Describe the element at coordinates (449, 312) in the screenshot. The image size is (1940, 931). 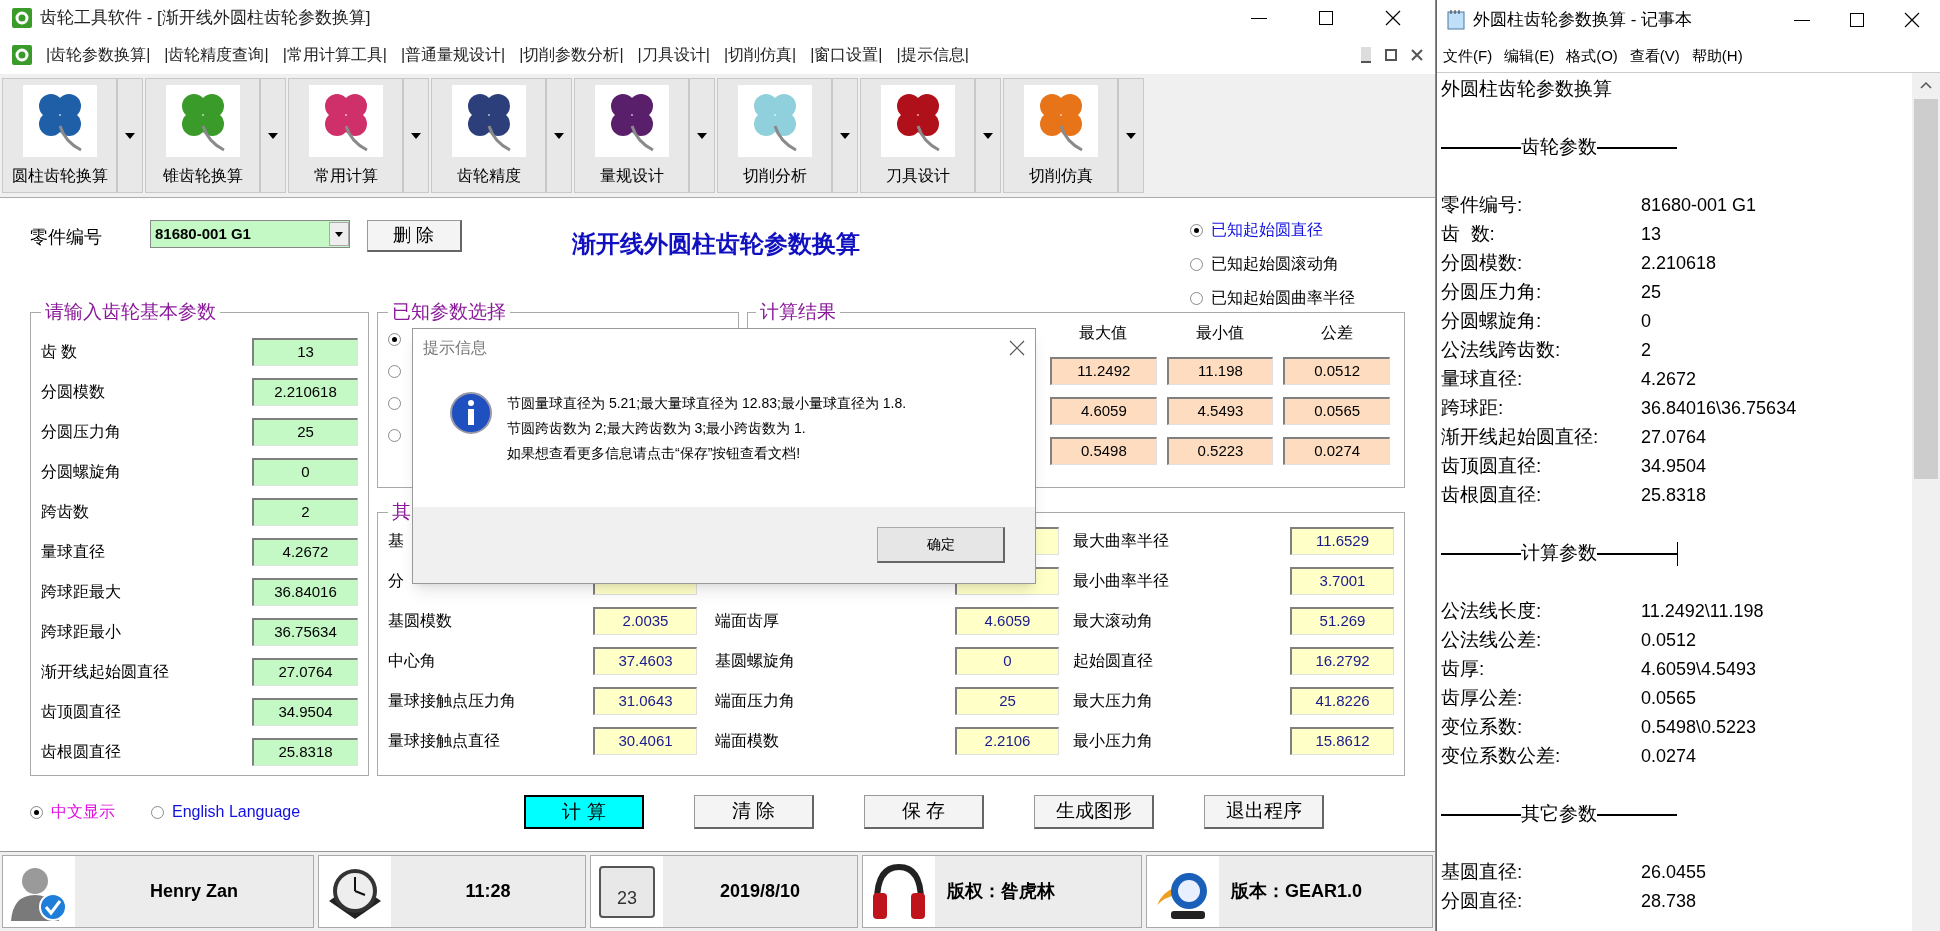
I see `group-title: 已知参数选择` at that location.